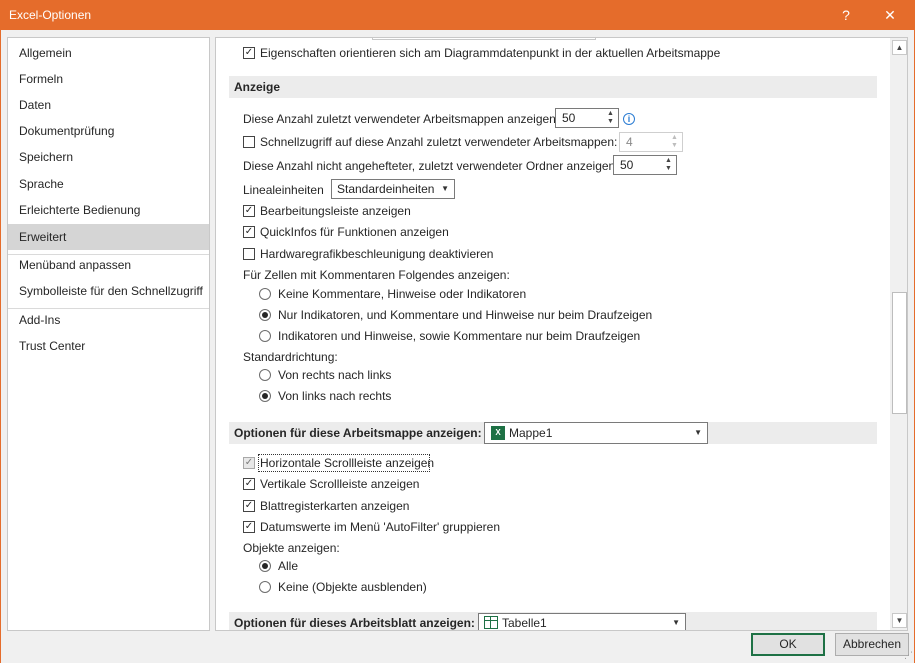 This screenshot has width=915, height=663. What do you see at coordinates (265, 336) in the screenshot?
I see `comments-option-indicators-hints-radio` at bounding box center [265, 336].